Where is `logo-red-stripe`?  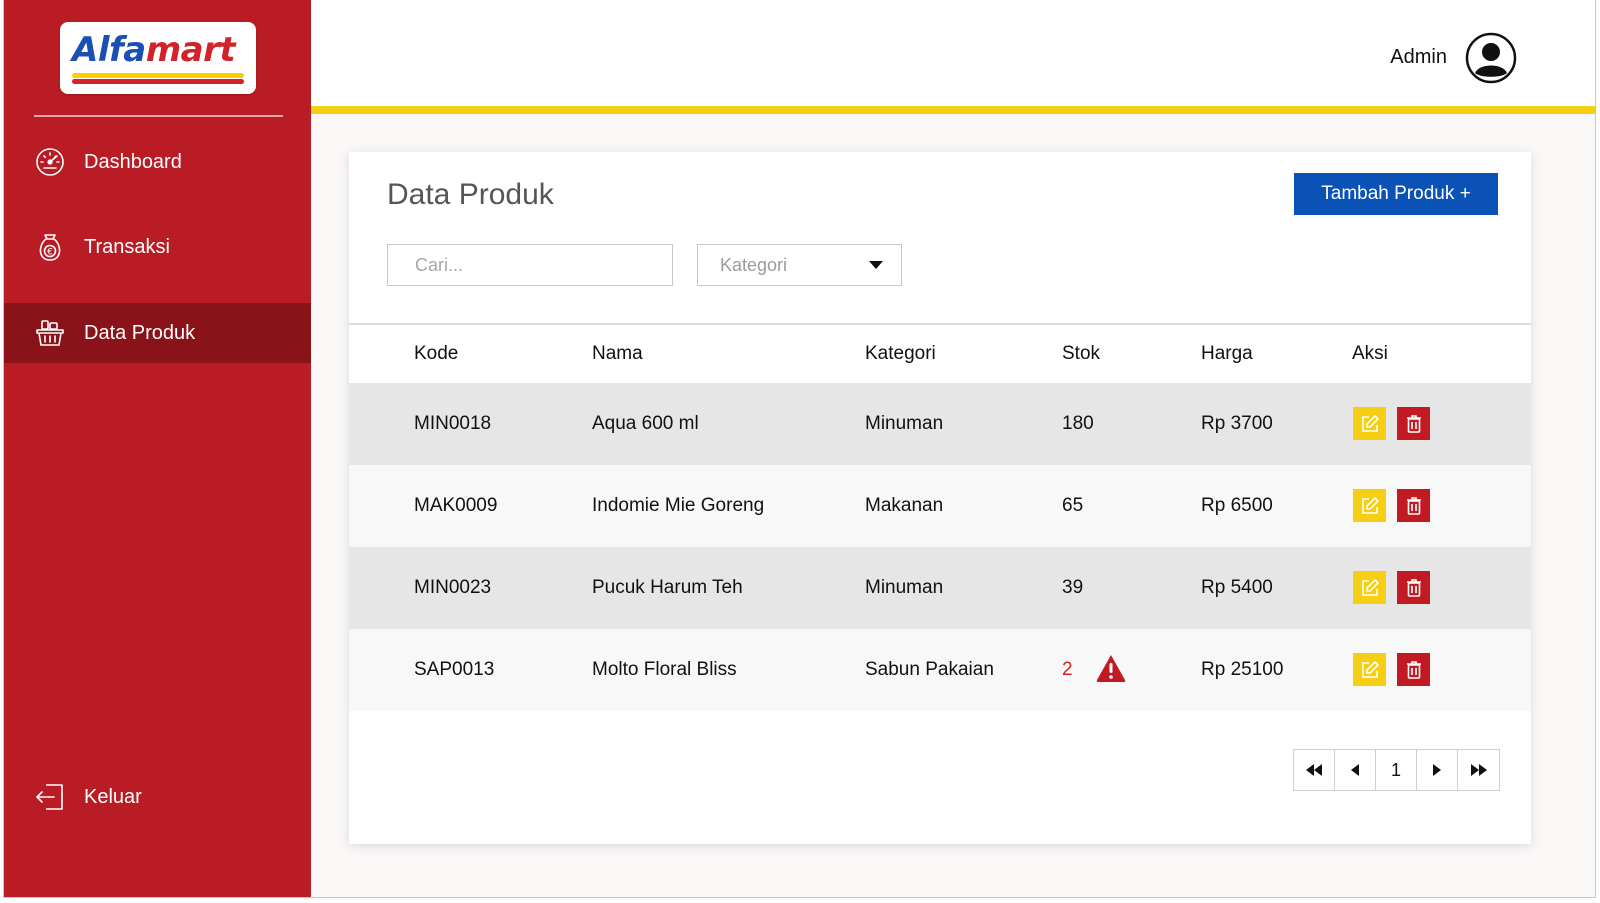 logo-red-stripe is located at coordinates (158, 81).